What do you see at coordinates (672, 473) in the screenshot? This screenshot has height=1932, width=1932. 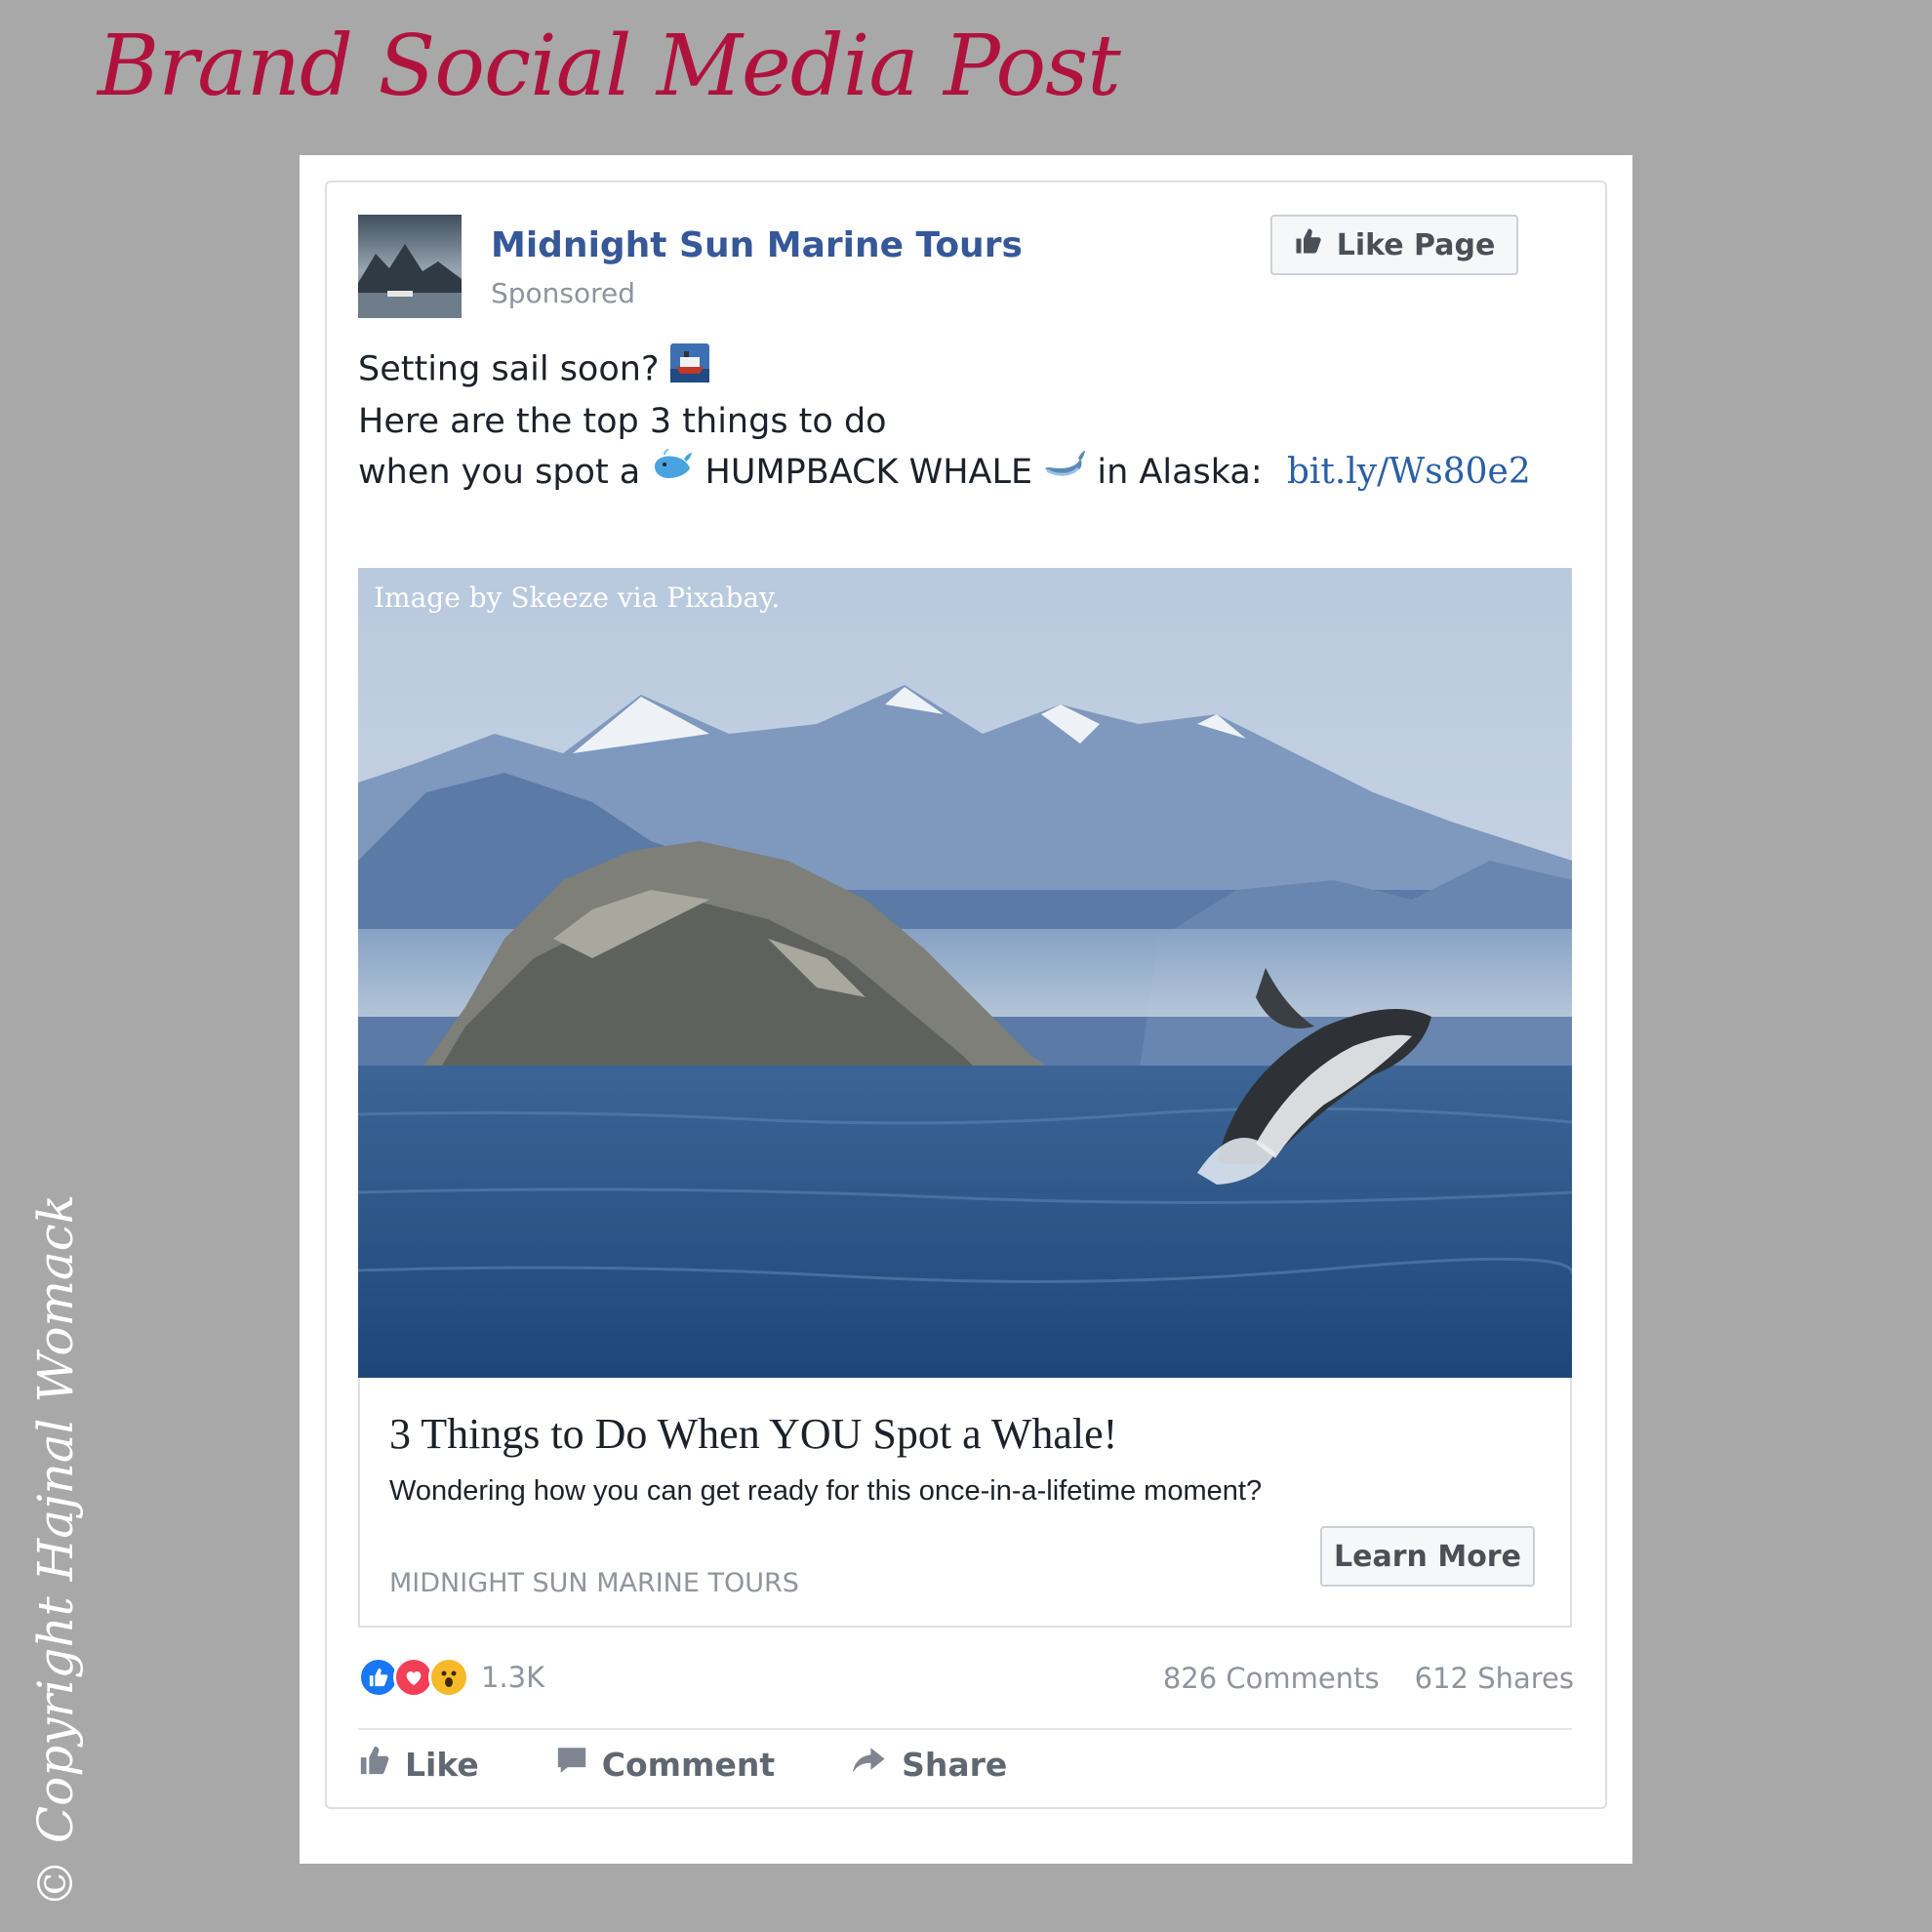 I see `whale-emoji-icon` at bounding box center [672, 473].